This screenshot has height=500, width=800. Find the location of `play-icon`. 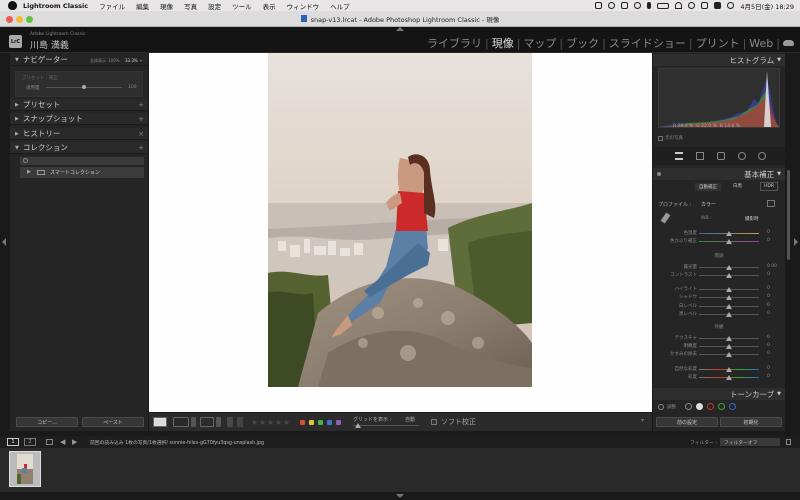

play-icon is located at coordinates (638, 5).